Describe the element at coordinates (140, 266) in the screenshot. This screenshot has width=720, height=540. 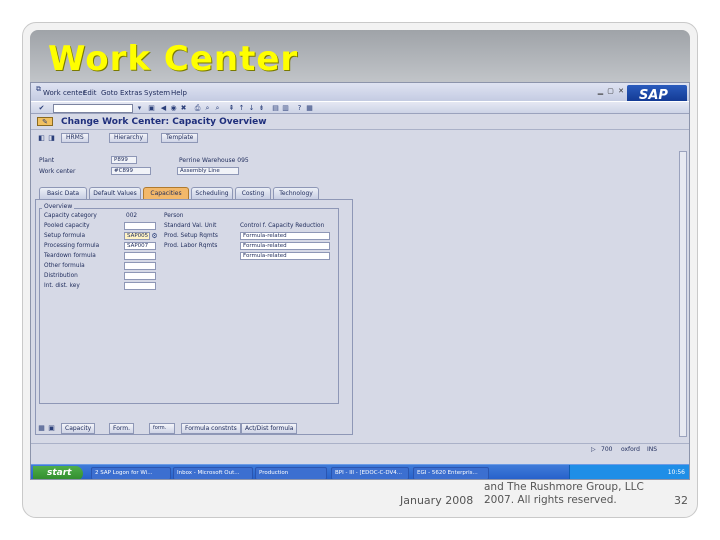
I see `other-formula-field` at that location.